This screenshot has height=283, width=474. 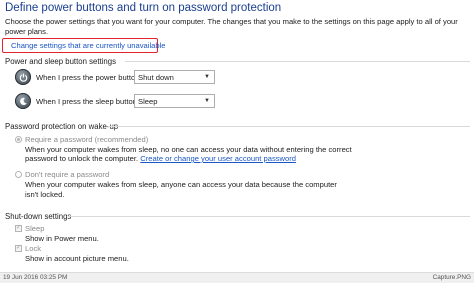 I want to click on sleep-button-select: Sleep ▼, so click(x=174, y=101).